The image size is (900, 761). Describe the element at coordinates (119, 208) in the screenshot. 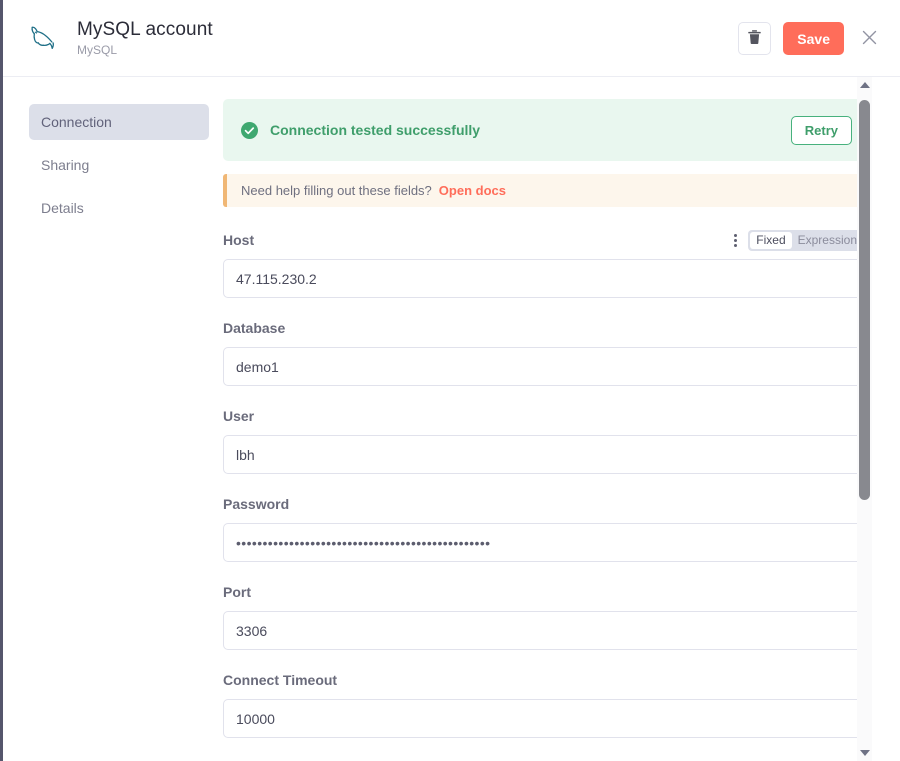

I see `sidebar-item-details: Details` at that location.